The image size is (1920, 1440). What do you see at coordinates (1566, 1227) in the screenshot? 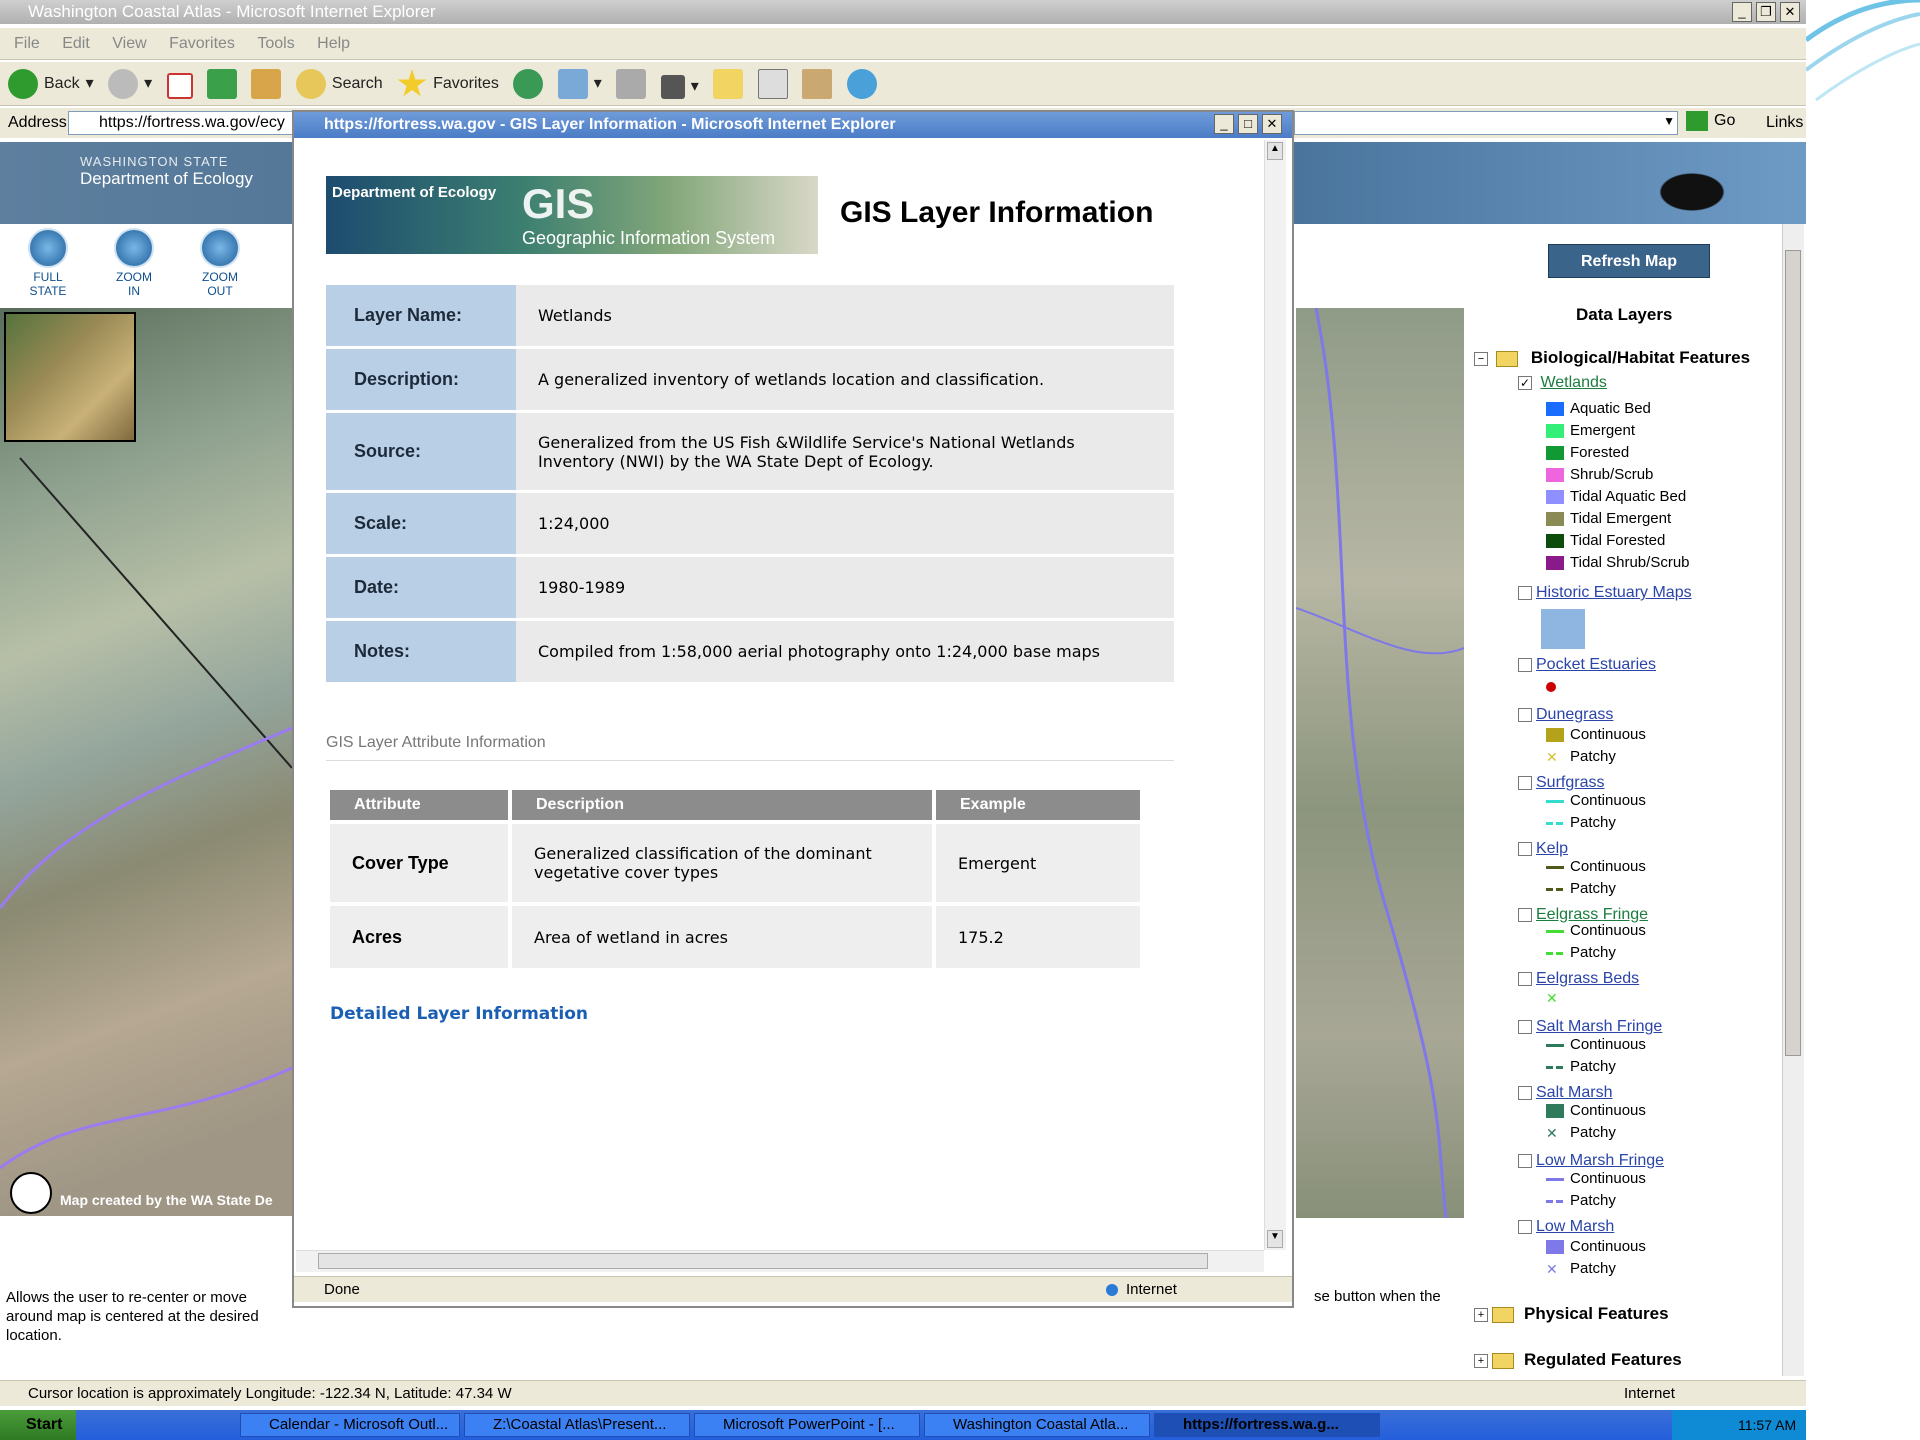
I see `layer-low-marsh: Low Marsh` at bounding box center [1566, 1227].